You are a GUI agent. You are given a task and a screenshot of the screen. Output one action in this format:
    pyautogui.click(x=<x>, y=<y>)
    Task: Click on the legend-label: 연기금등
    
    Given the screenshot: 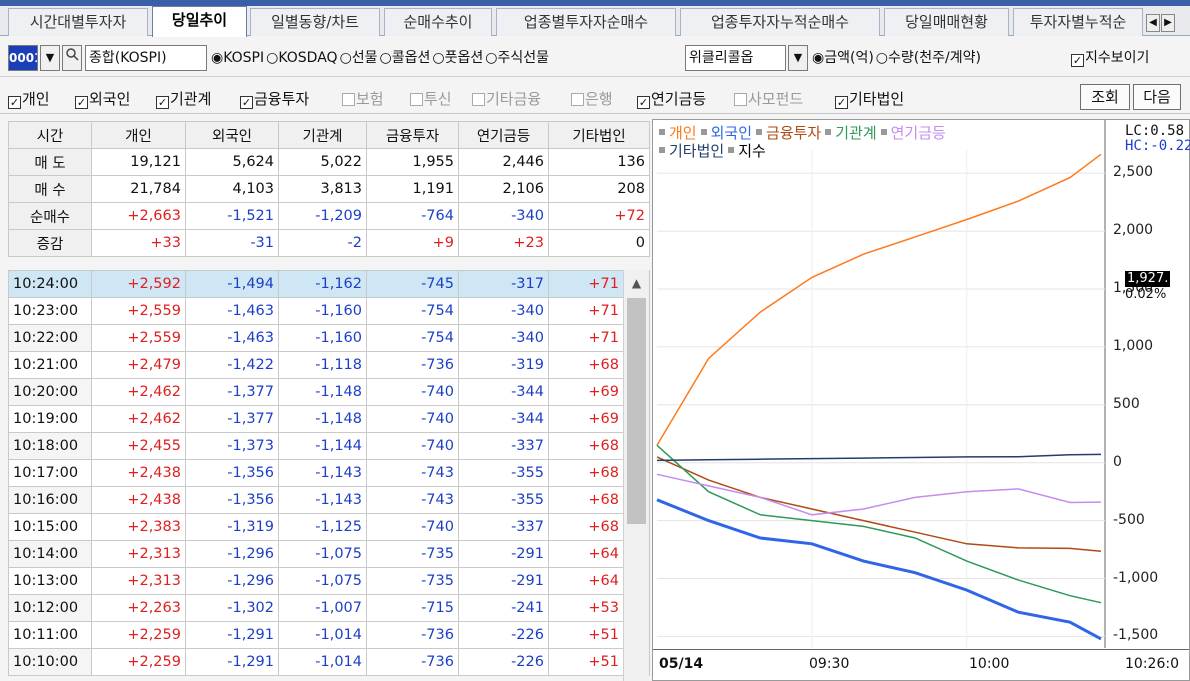 What is the action you would take?
    pyautogui.click(x=918, y=133)
    